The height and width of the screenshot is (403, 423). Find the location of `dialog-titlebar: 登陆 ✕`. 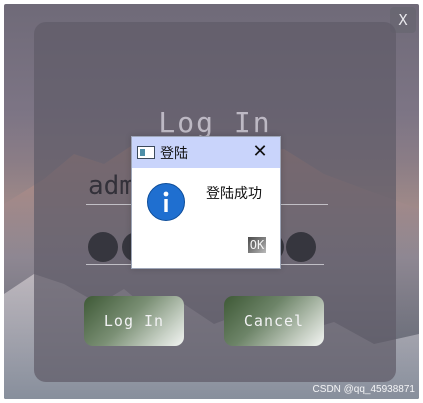

dialog-titlebar: 登陆 ✕ is located at coordinates (206, 152).